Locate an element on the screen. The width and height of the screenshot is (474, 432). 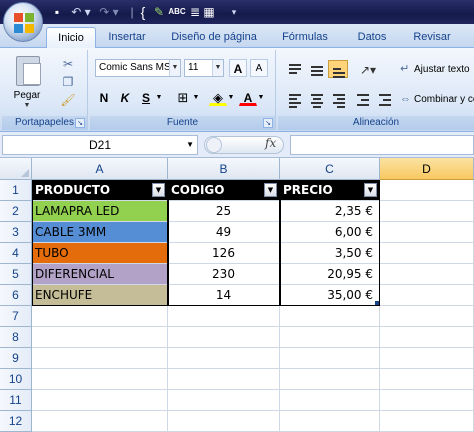
wrap-text-button: ↵ Ajustar texto is located at coordinates (437, 69).